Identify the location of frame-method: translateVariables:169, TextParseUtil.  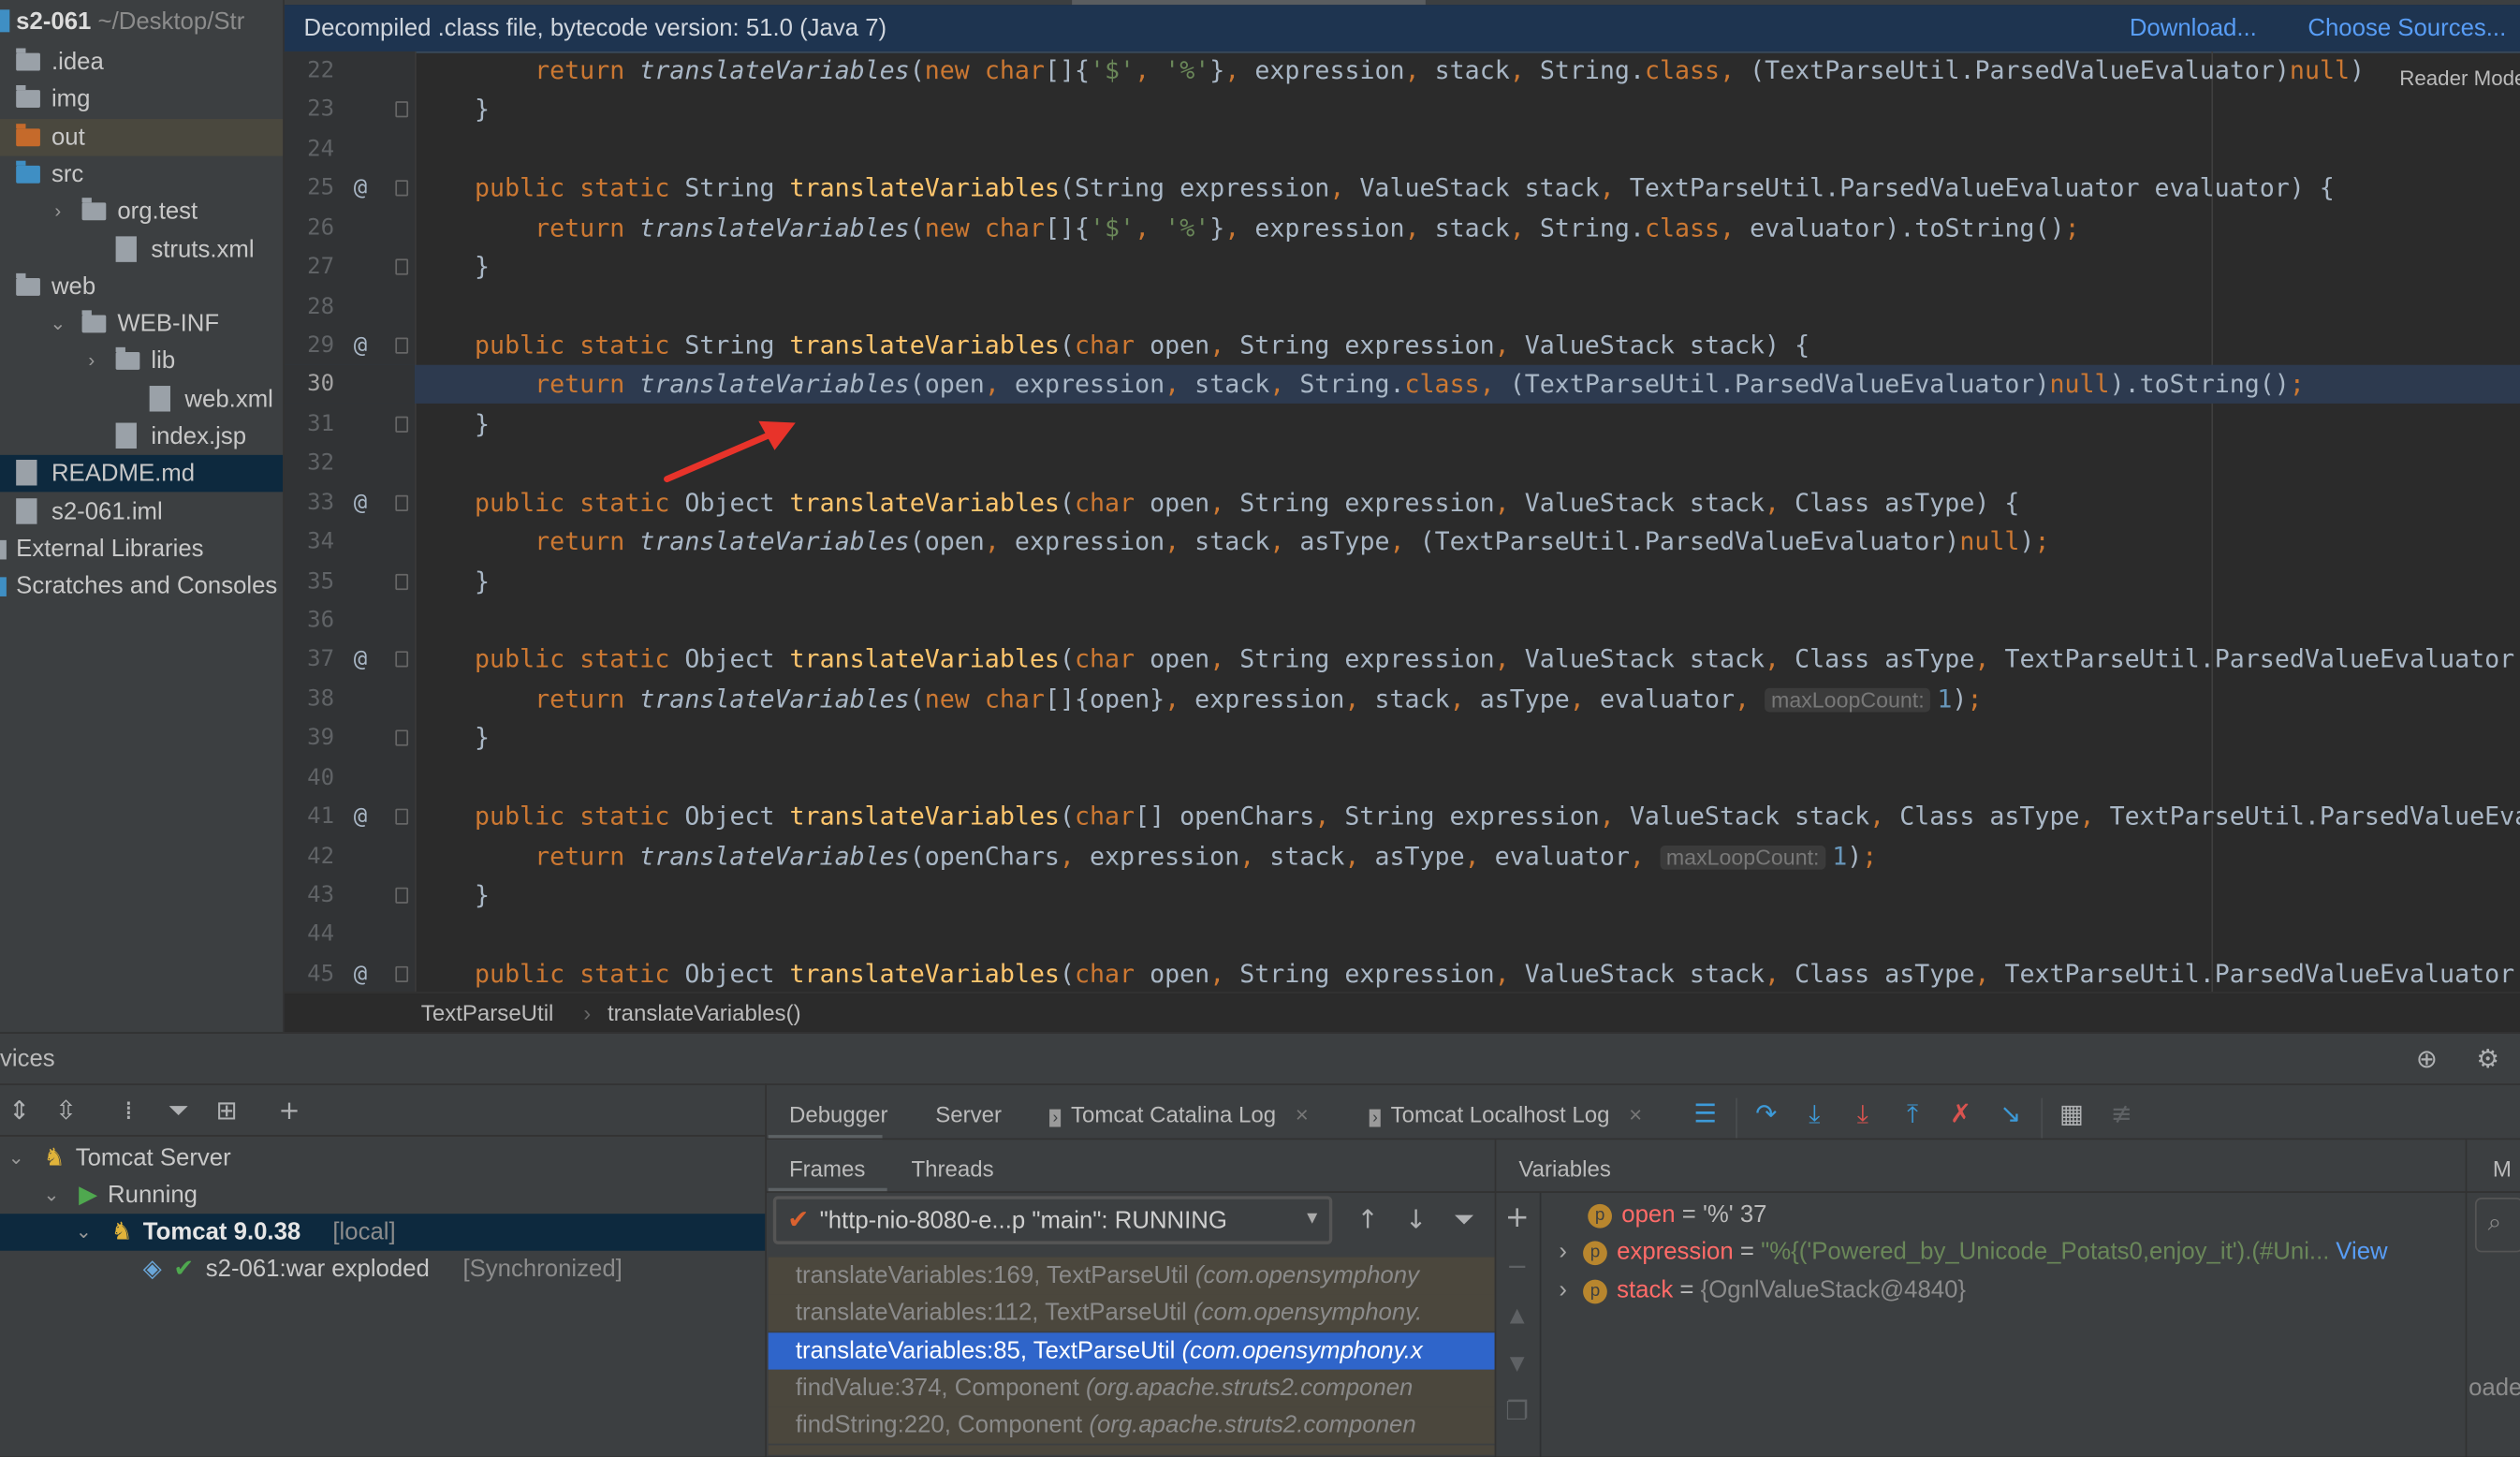
(992, 1275).